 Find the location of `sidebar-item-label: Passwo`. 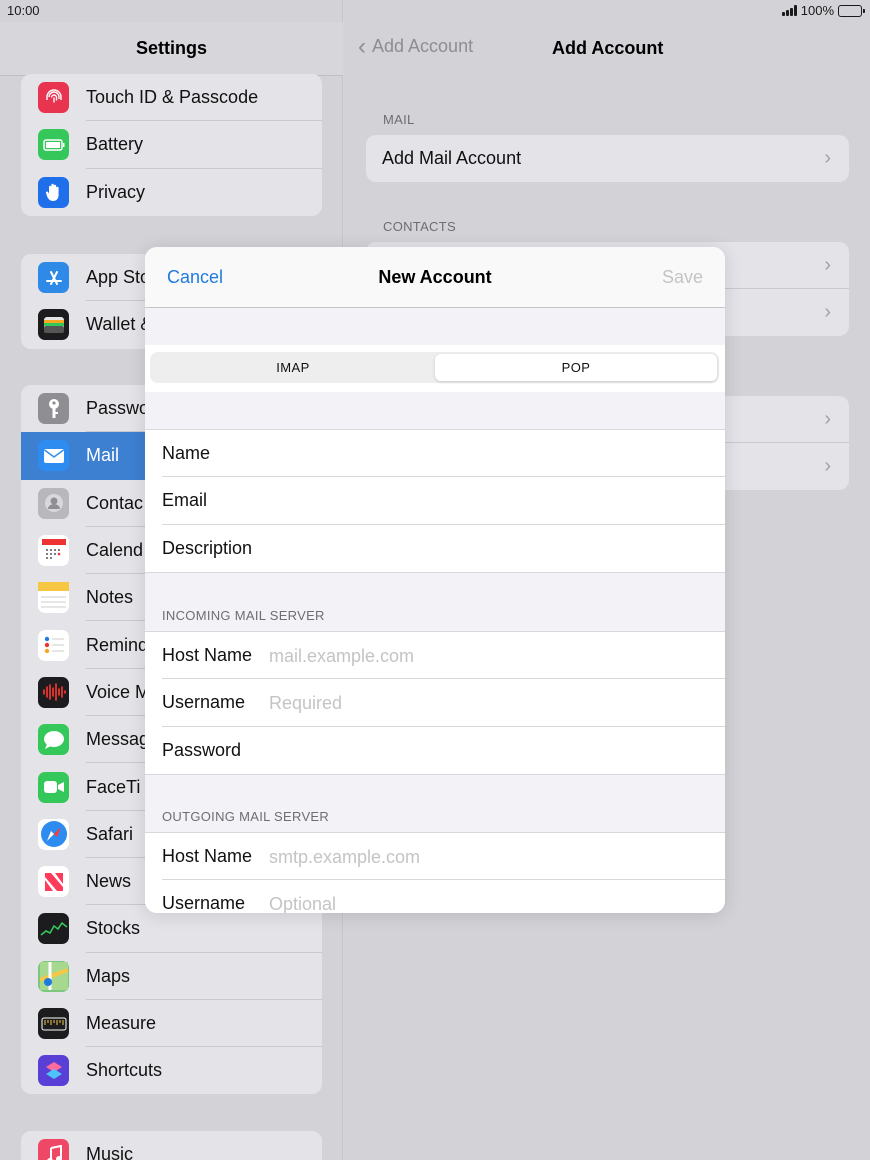

sidebar-item-label: Passwo is located at coordinates (118, 408).